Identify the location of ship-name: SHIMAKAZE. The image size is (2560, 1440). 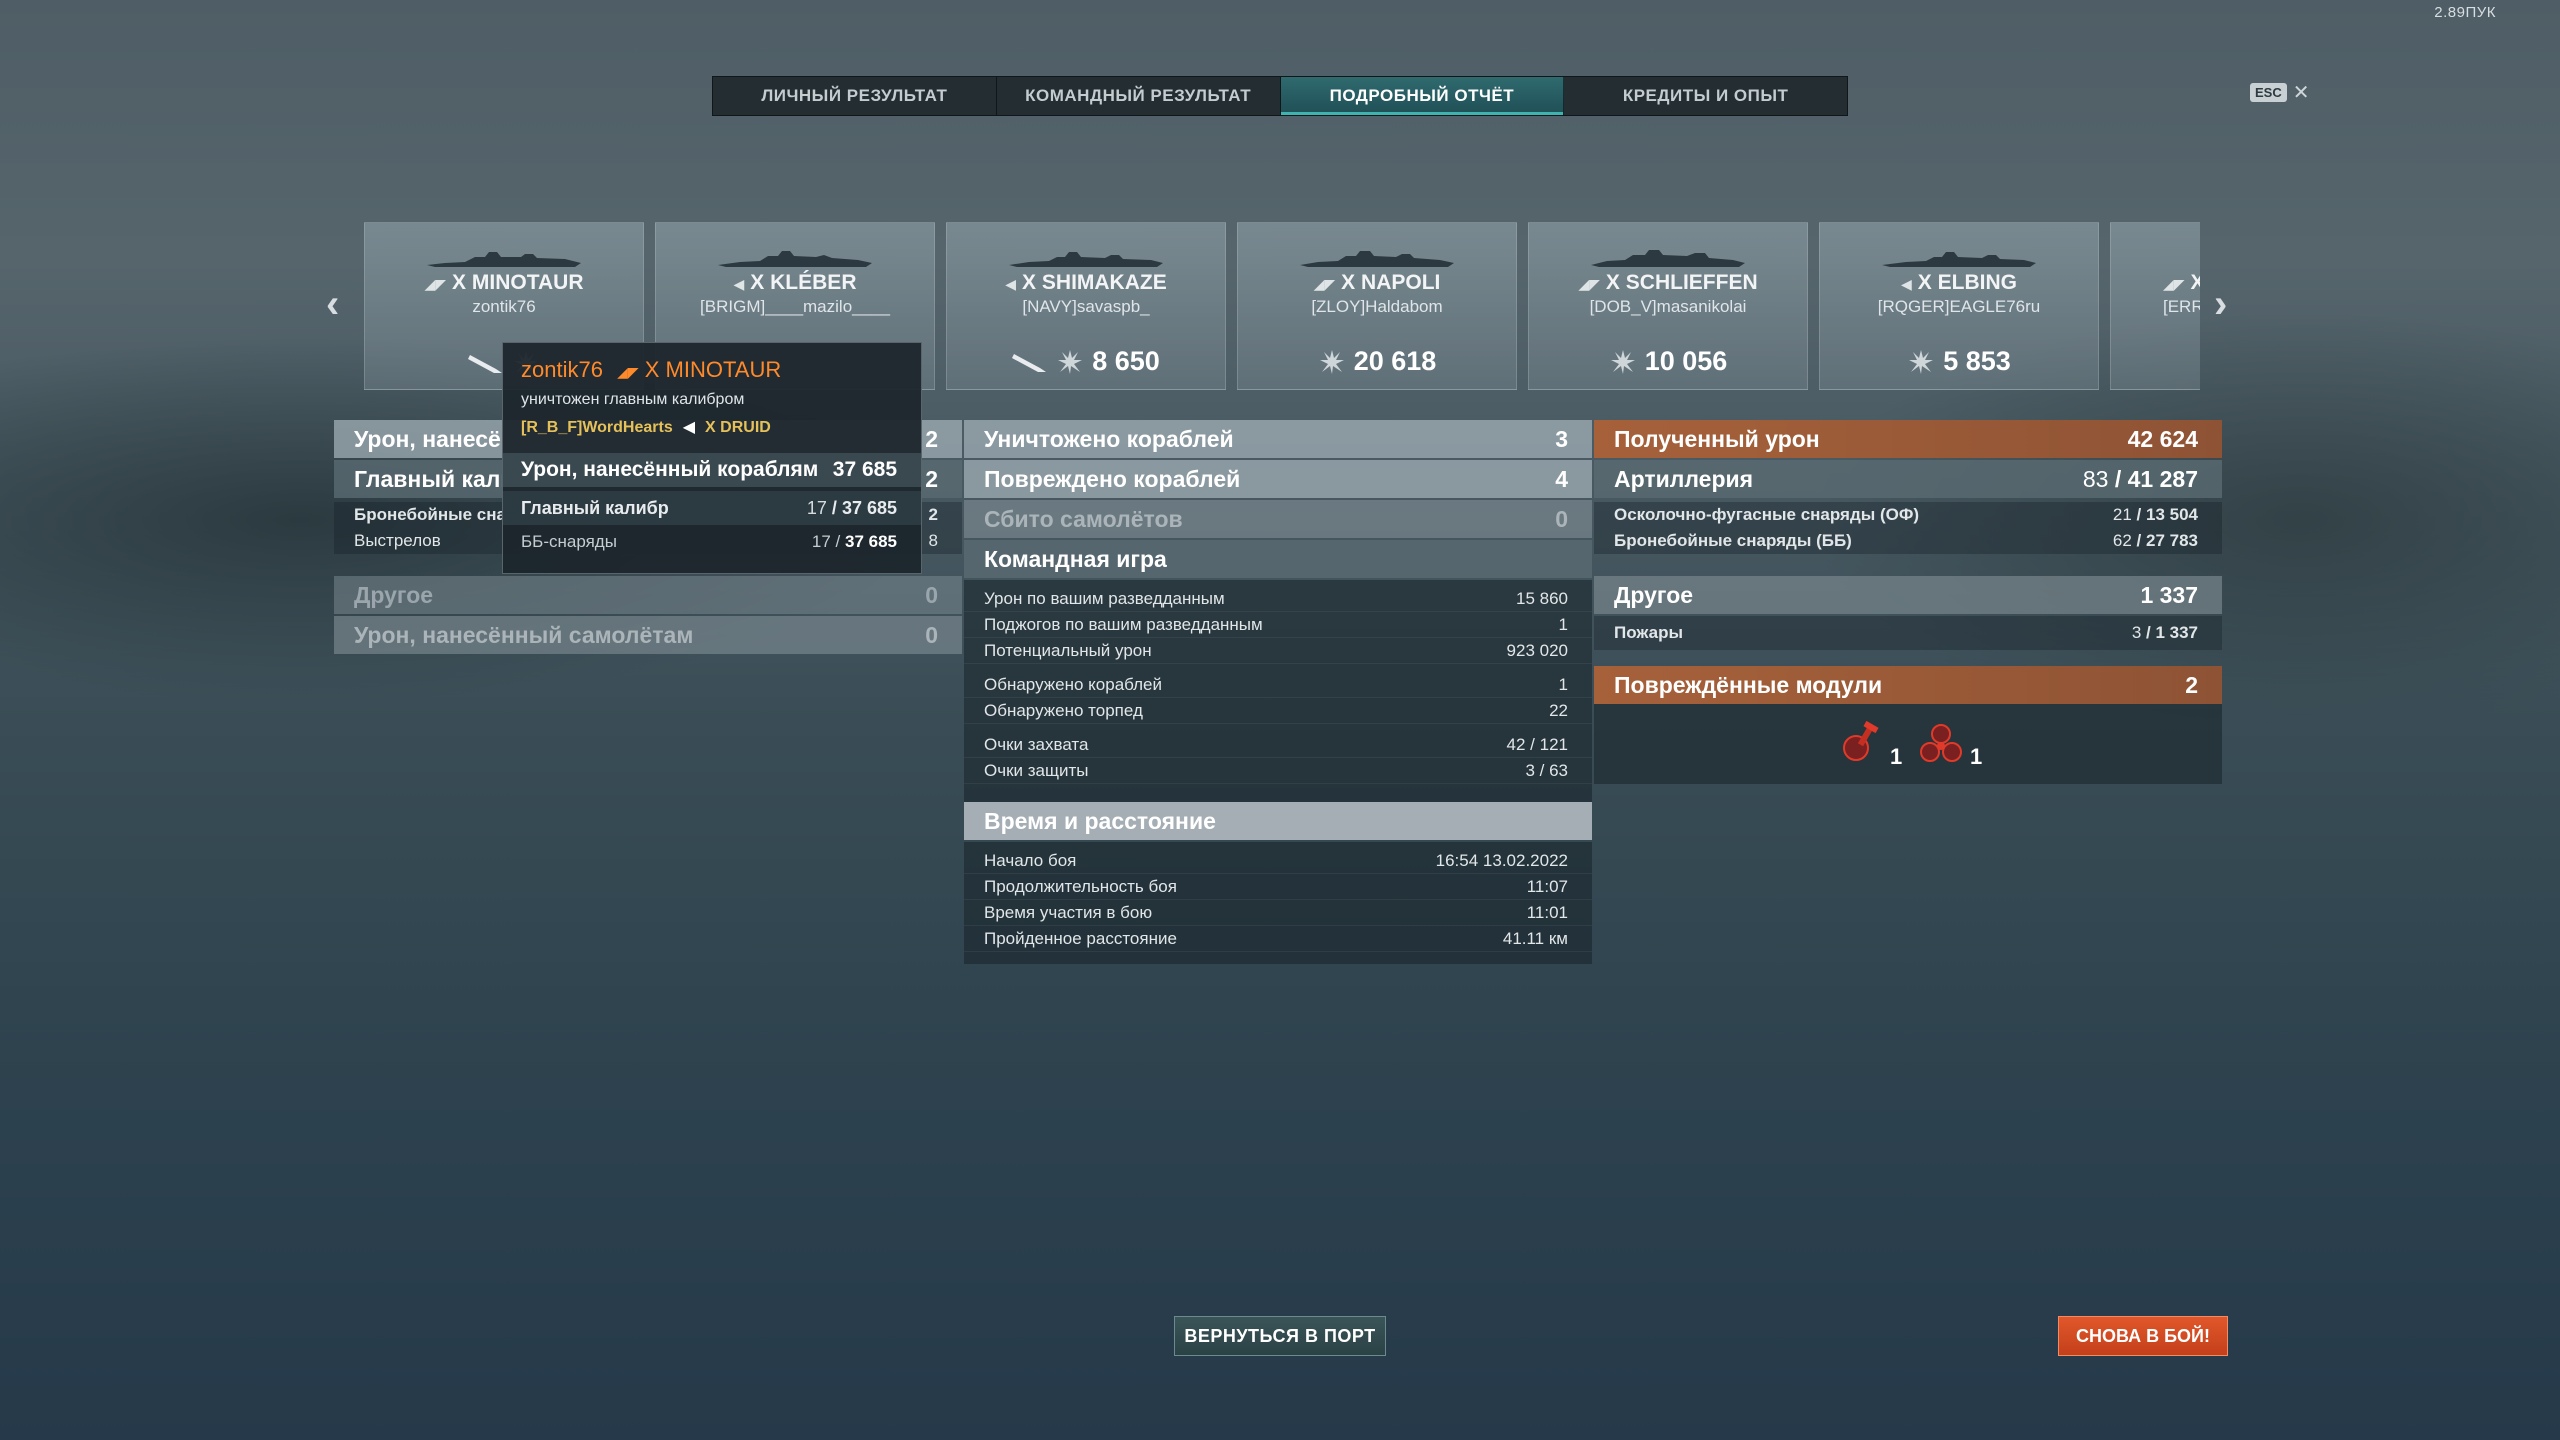
(1104, 282).